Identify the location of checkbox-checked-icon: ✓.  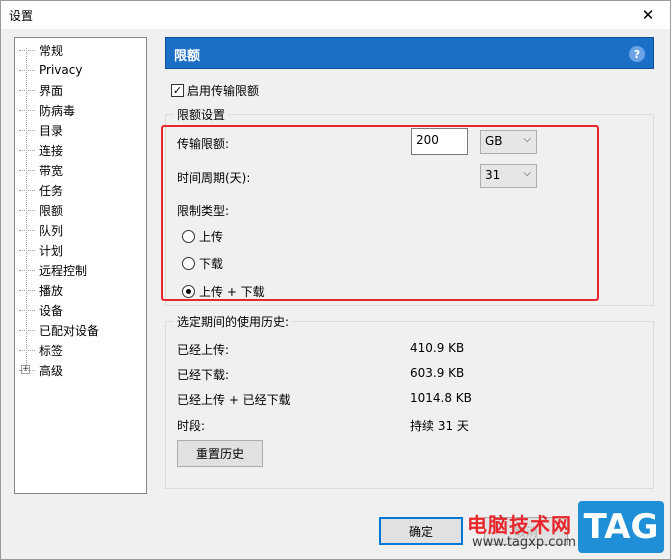
(177, 90).